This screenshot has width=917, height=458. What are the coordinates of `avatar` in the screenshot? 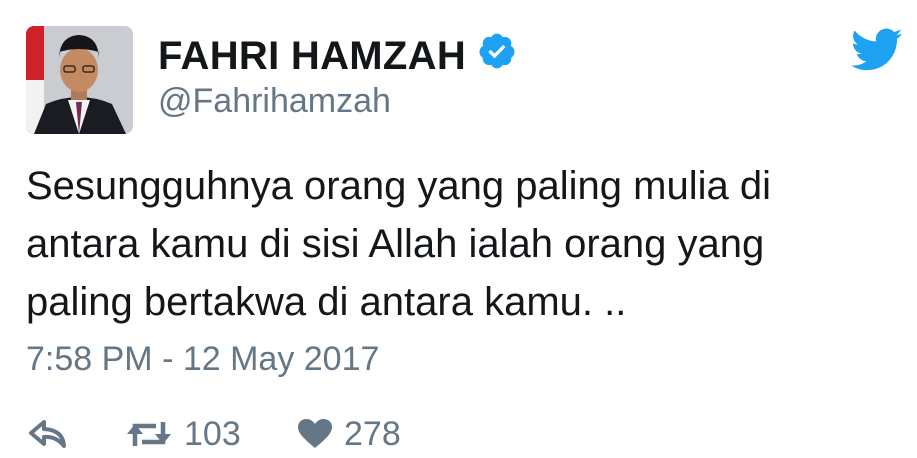 It's located at (79, 80).